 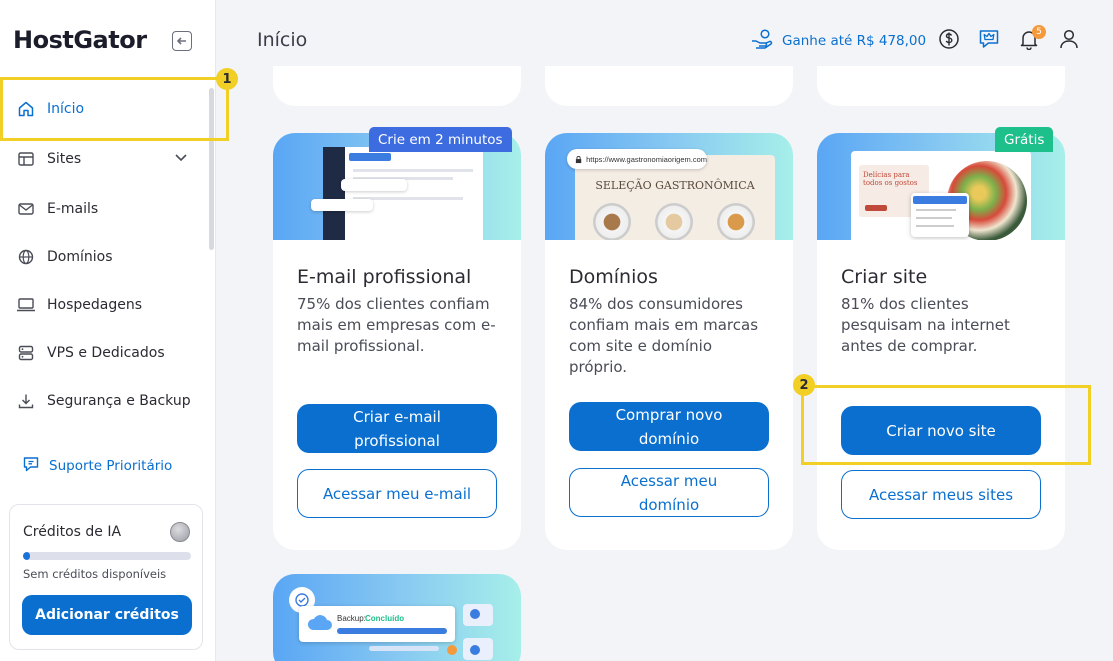 What do you see at coordinates (397, 428) in the screenshot?
I see `create-email-button: Criar e-mail profissional` at bounding box center [397, 428].